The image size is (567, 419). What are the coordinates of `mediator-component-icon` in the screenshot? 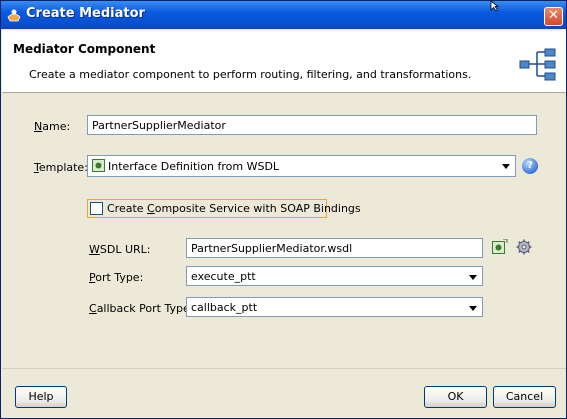 It's located at (537, 64).